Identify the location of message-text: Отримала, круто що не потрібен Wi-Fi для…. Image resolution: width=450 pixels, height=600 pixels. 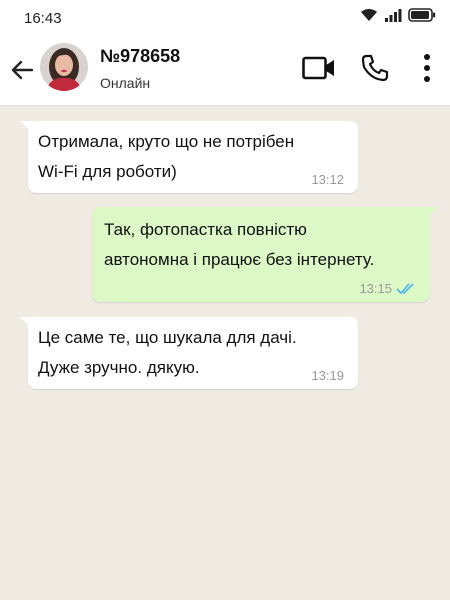
(166, 156).